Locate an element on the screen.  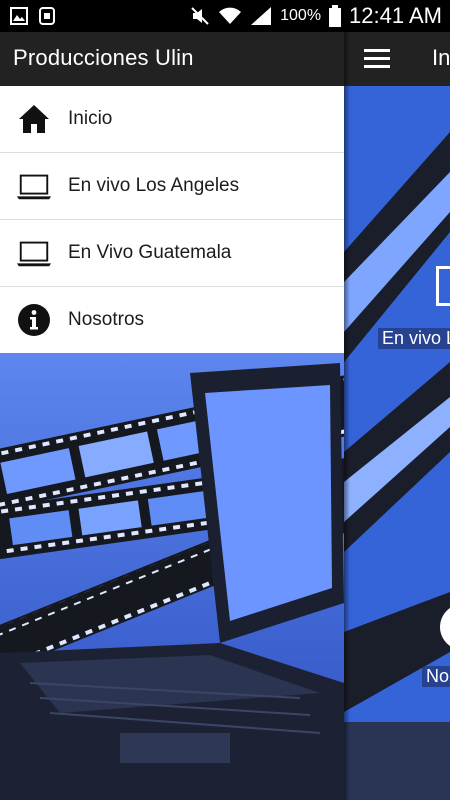
battery-percent: 100% is located at coordinates (301, 15).